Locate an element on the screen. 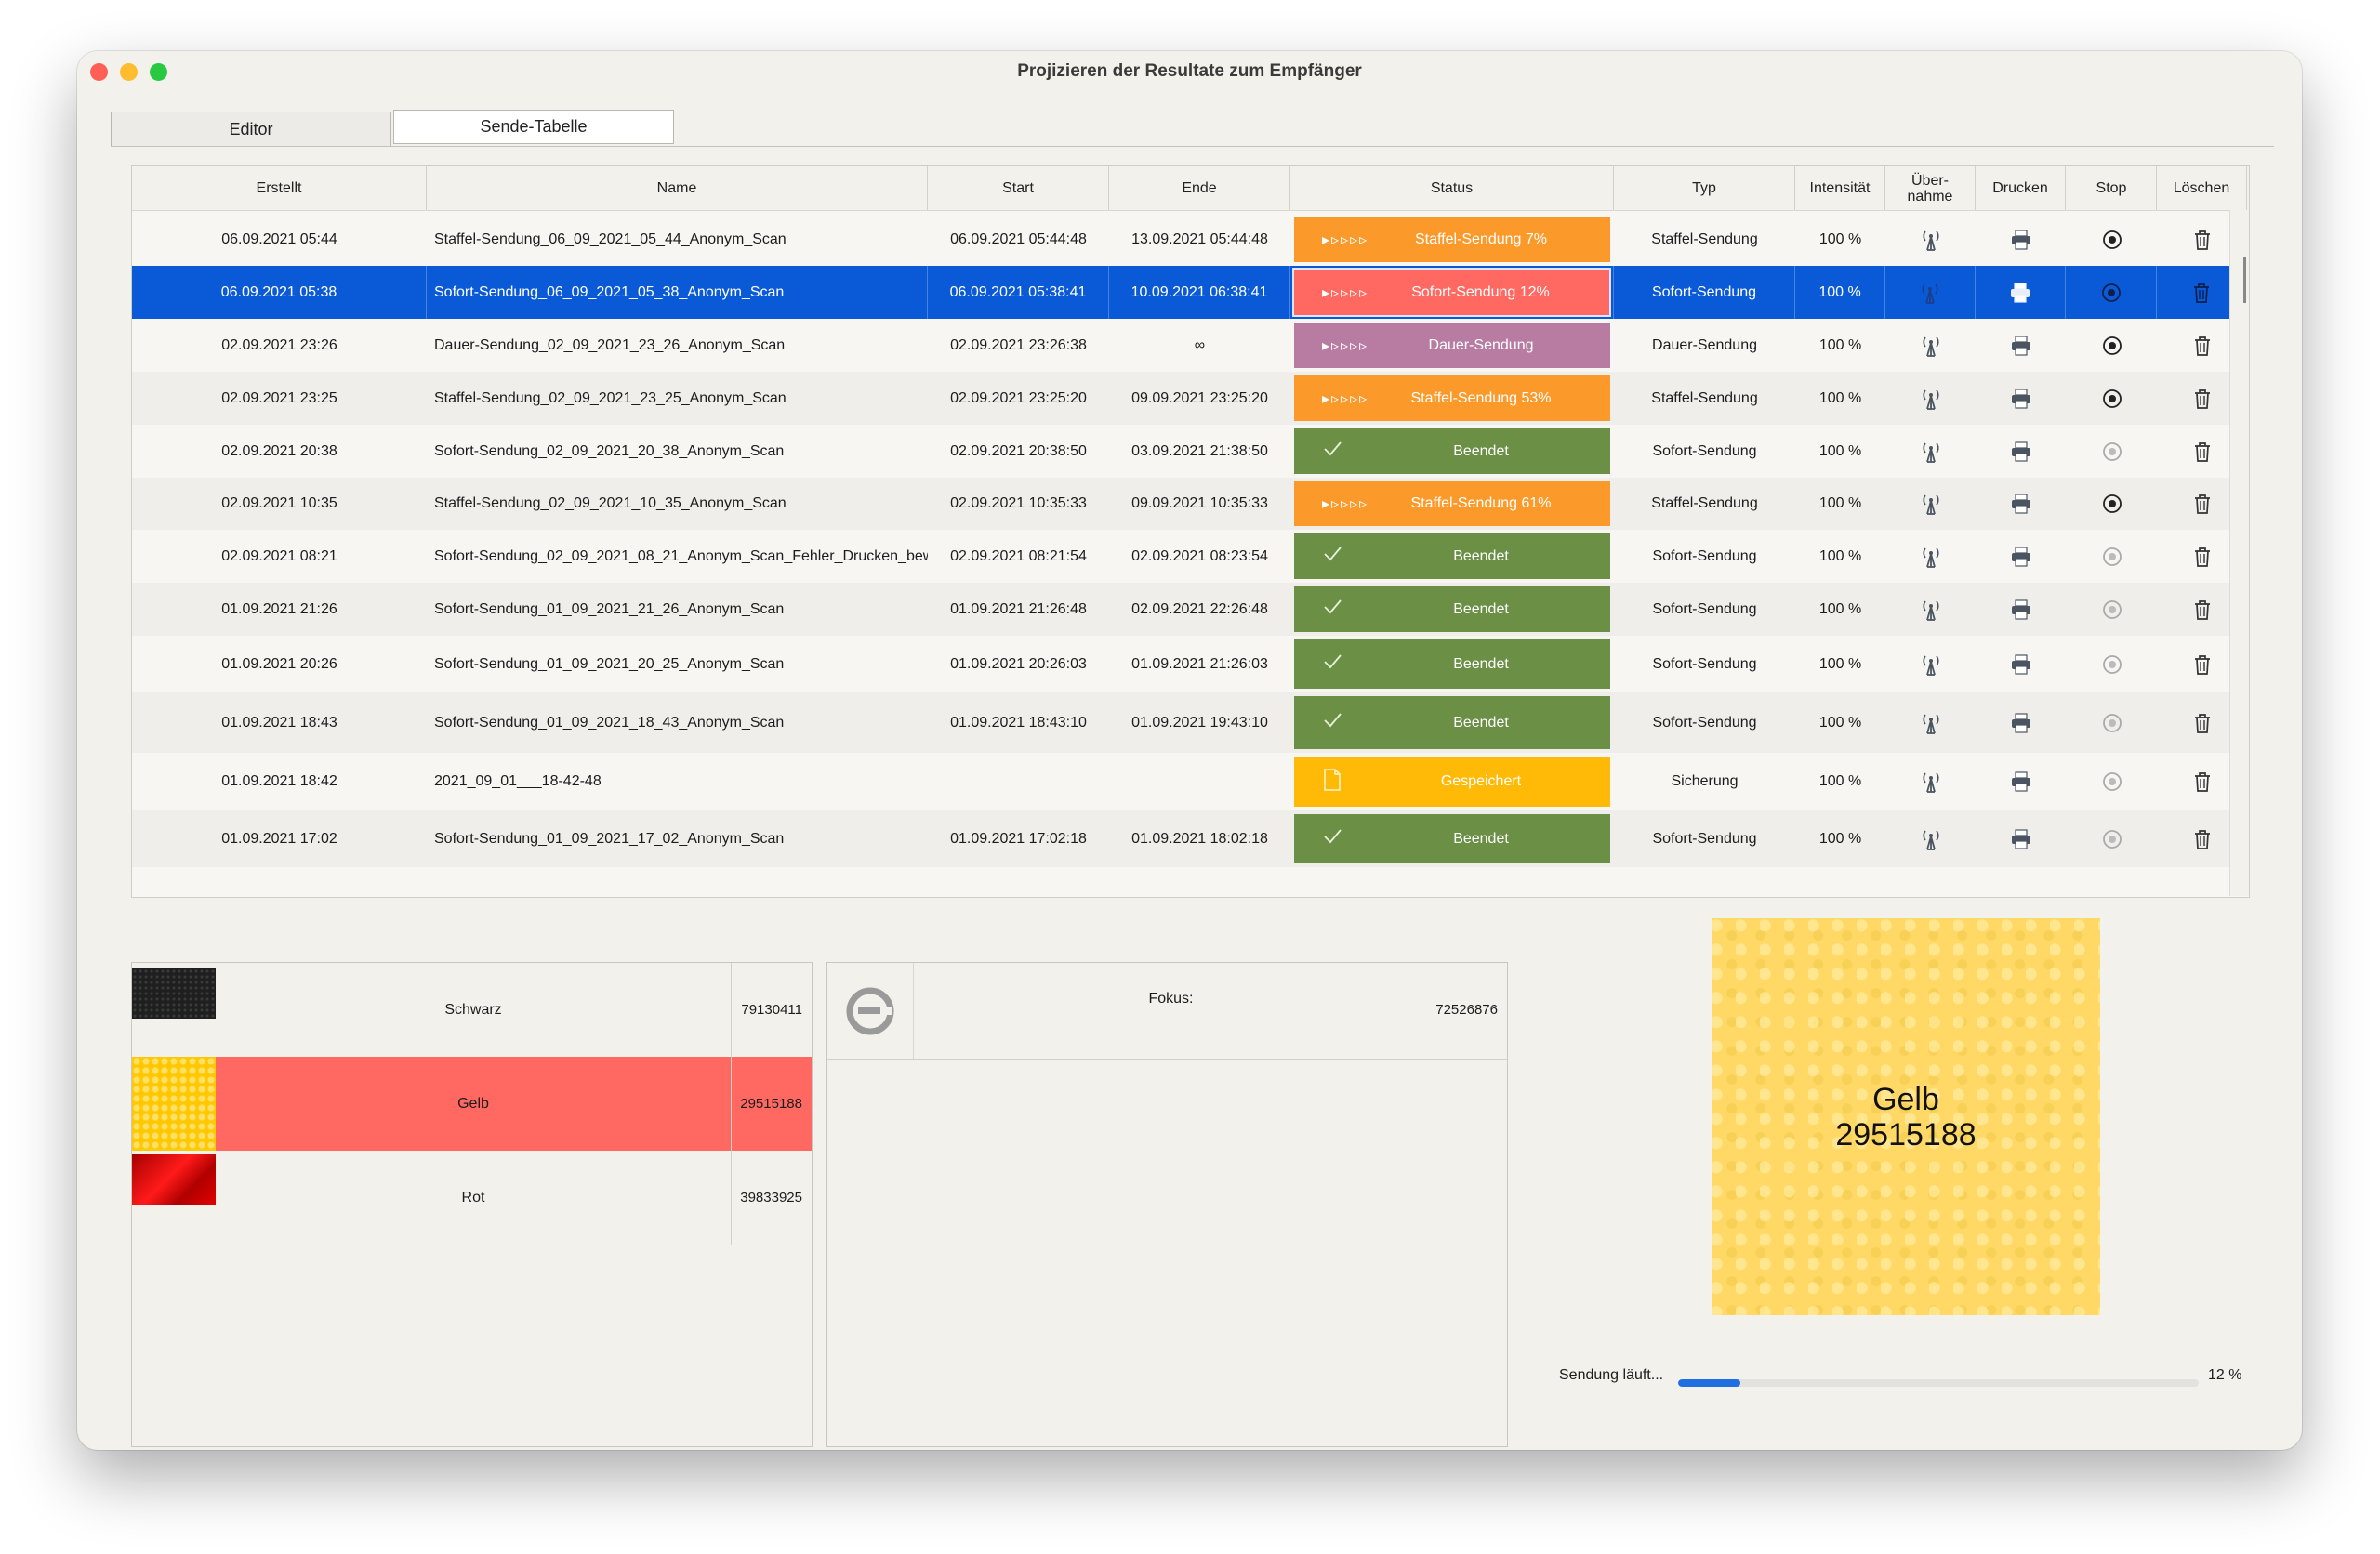  cell-typ: Sofort-Sendung is located at coordinates (1704, 663).